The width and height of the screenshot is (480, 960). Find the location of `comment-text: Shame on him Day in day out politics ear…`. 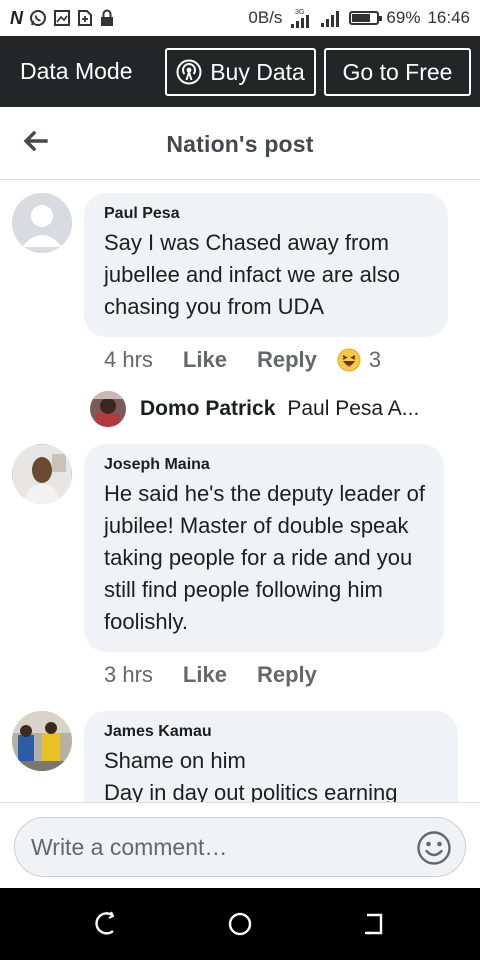

comment-text: Shame on him Day in day out politics ear… is located at coordinates (251, 775).